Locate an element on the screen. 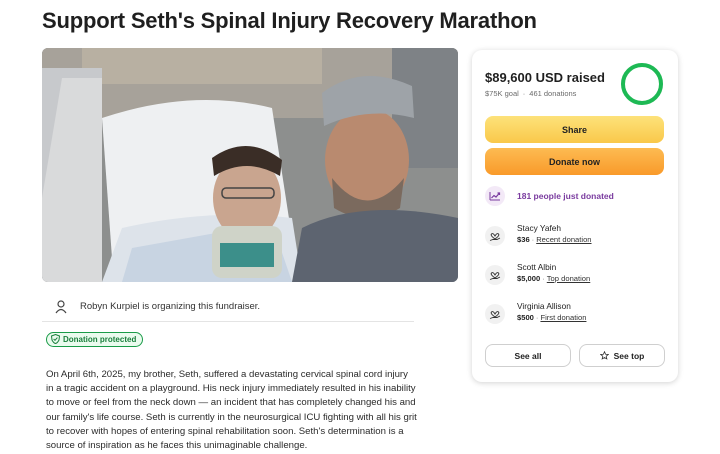 The image size is (720, 454). donation-tag: Recent donation is located at coordinates (563, 239).